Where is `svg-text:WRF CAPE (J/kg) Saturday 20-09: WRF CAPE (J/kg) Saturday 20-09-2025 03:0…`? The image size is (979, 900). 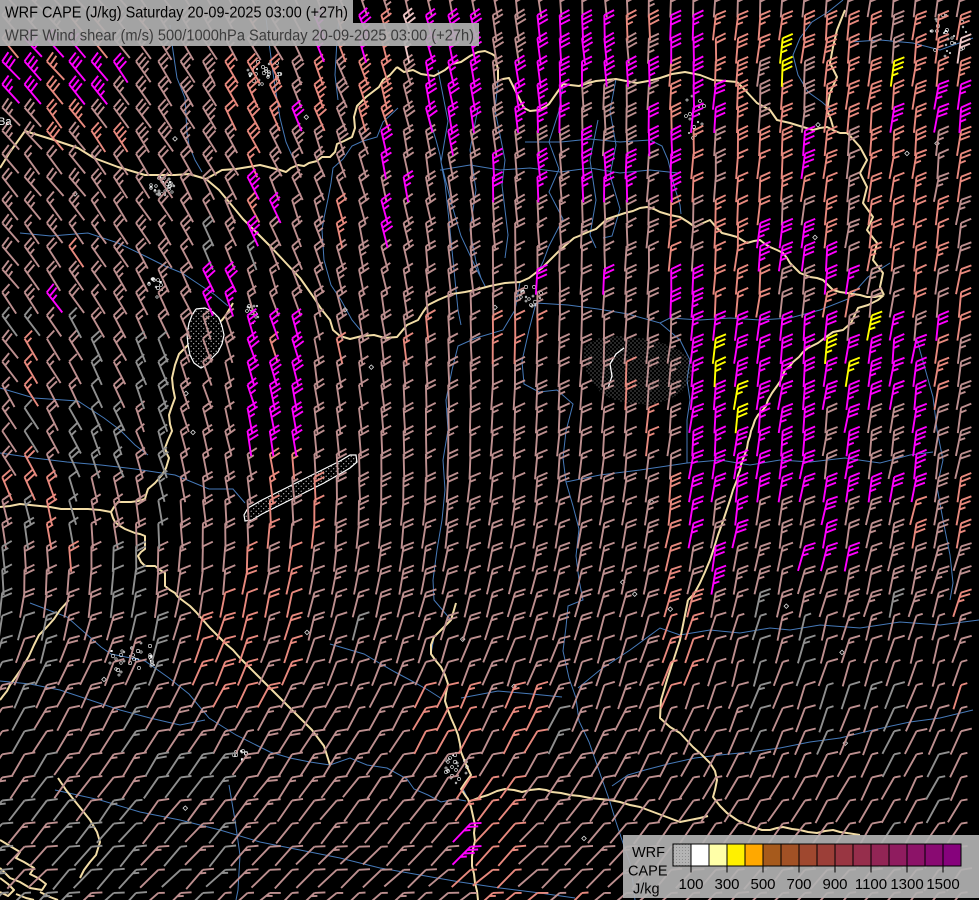 svg-text:WRF CAPE (J/kg) Saturday 20-09: WRF CAPE (J/kg) Saturday 20-09-2025 03:0… is located at coordinates (176, 13).